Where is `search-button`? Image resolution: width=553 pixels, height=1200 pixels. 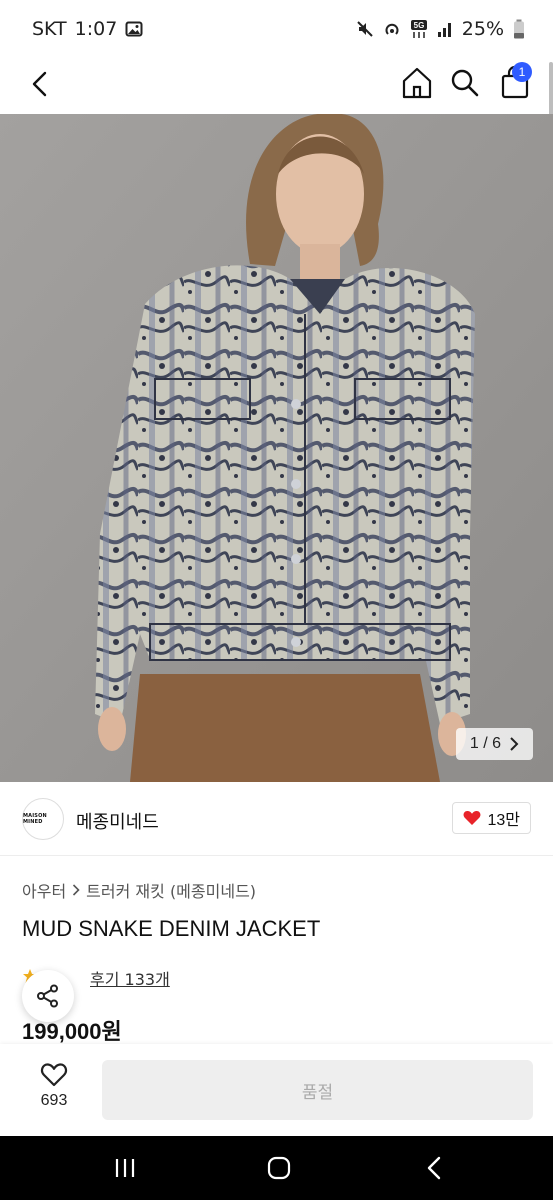
search-button is located at coordinates (465, 83).